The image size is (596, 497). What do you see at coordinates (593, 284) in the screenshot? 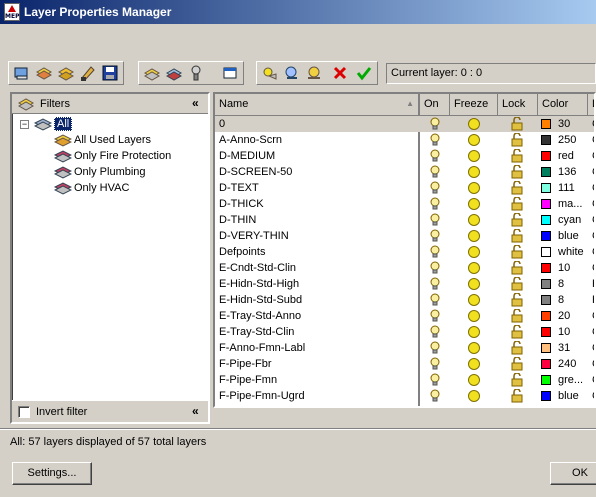
I see `linetype-cell: H` at bounding box center [593, 284].